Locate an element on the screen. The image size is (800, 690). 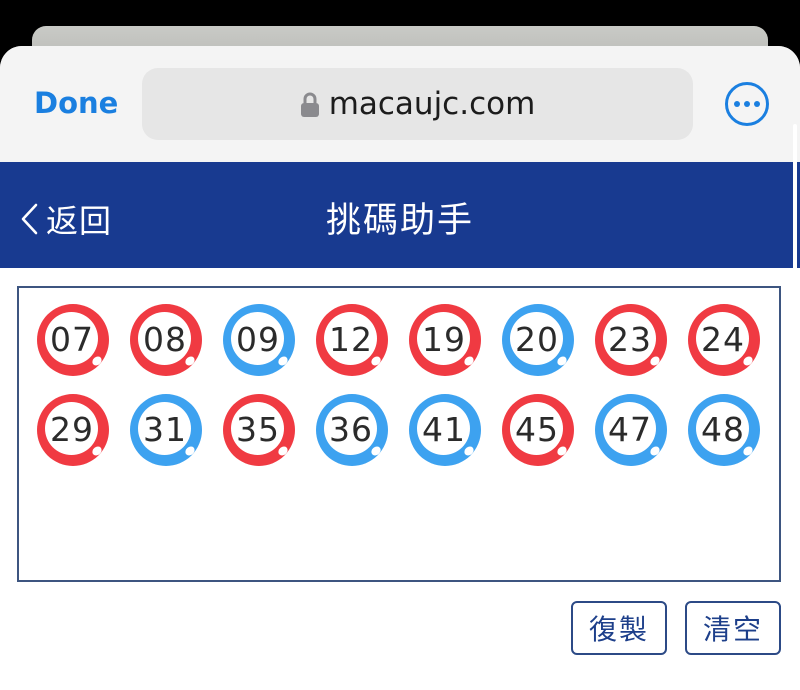
ball-number: 23 is located at coordinates (630, 339).